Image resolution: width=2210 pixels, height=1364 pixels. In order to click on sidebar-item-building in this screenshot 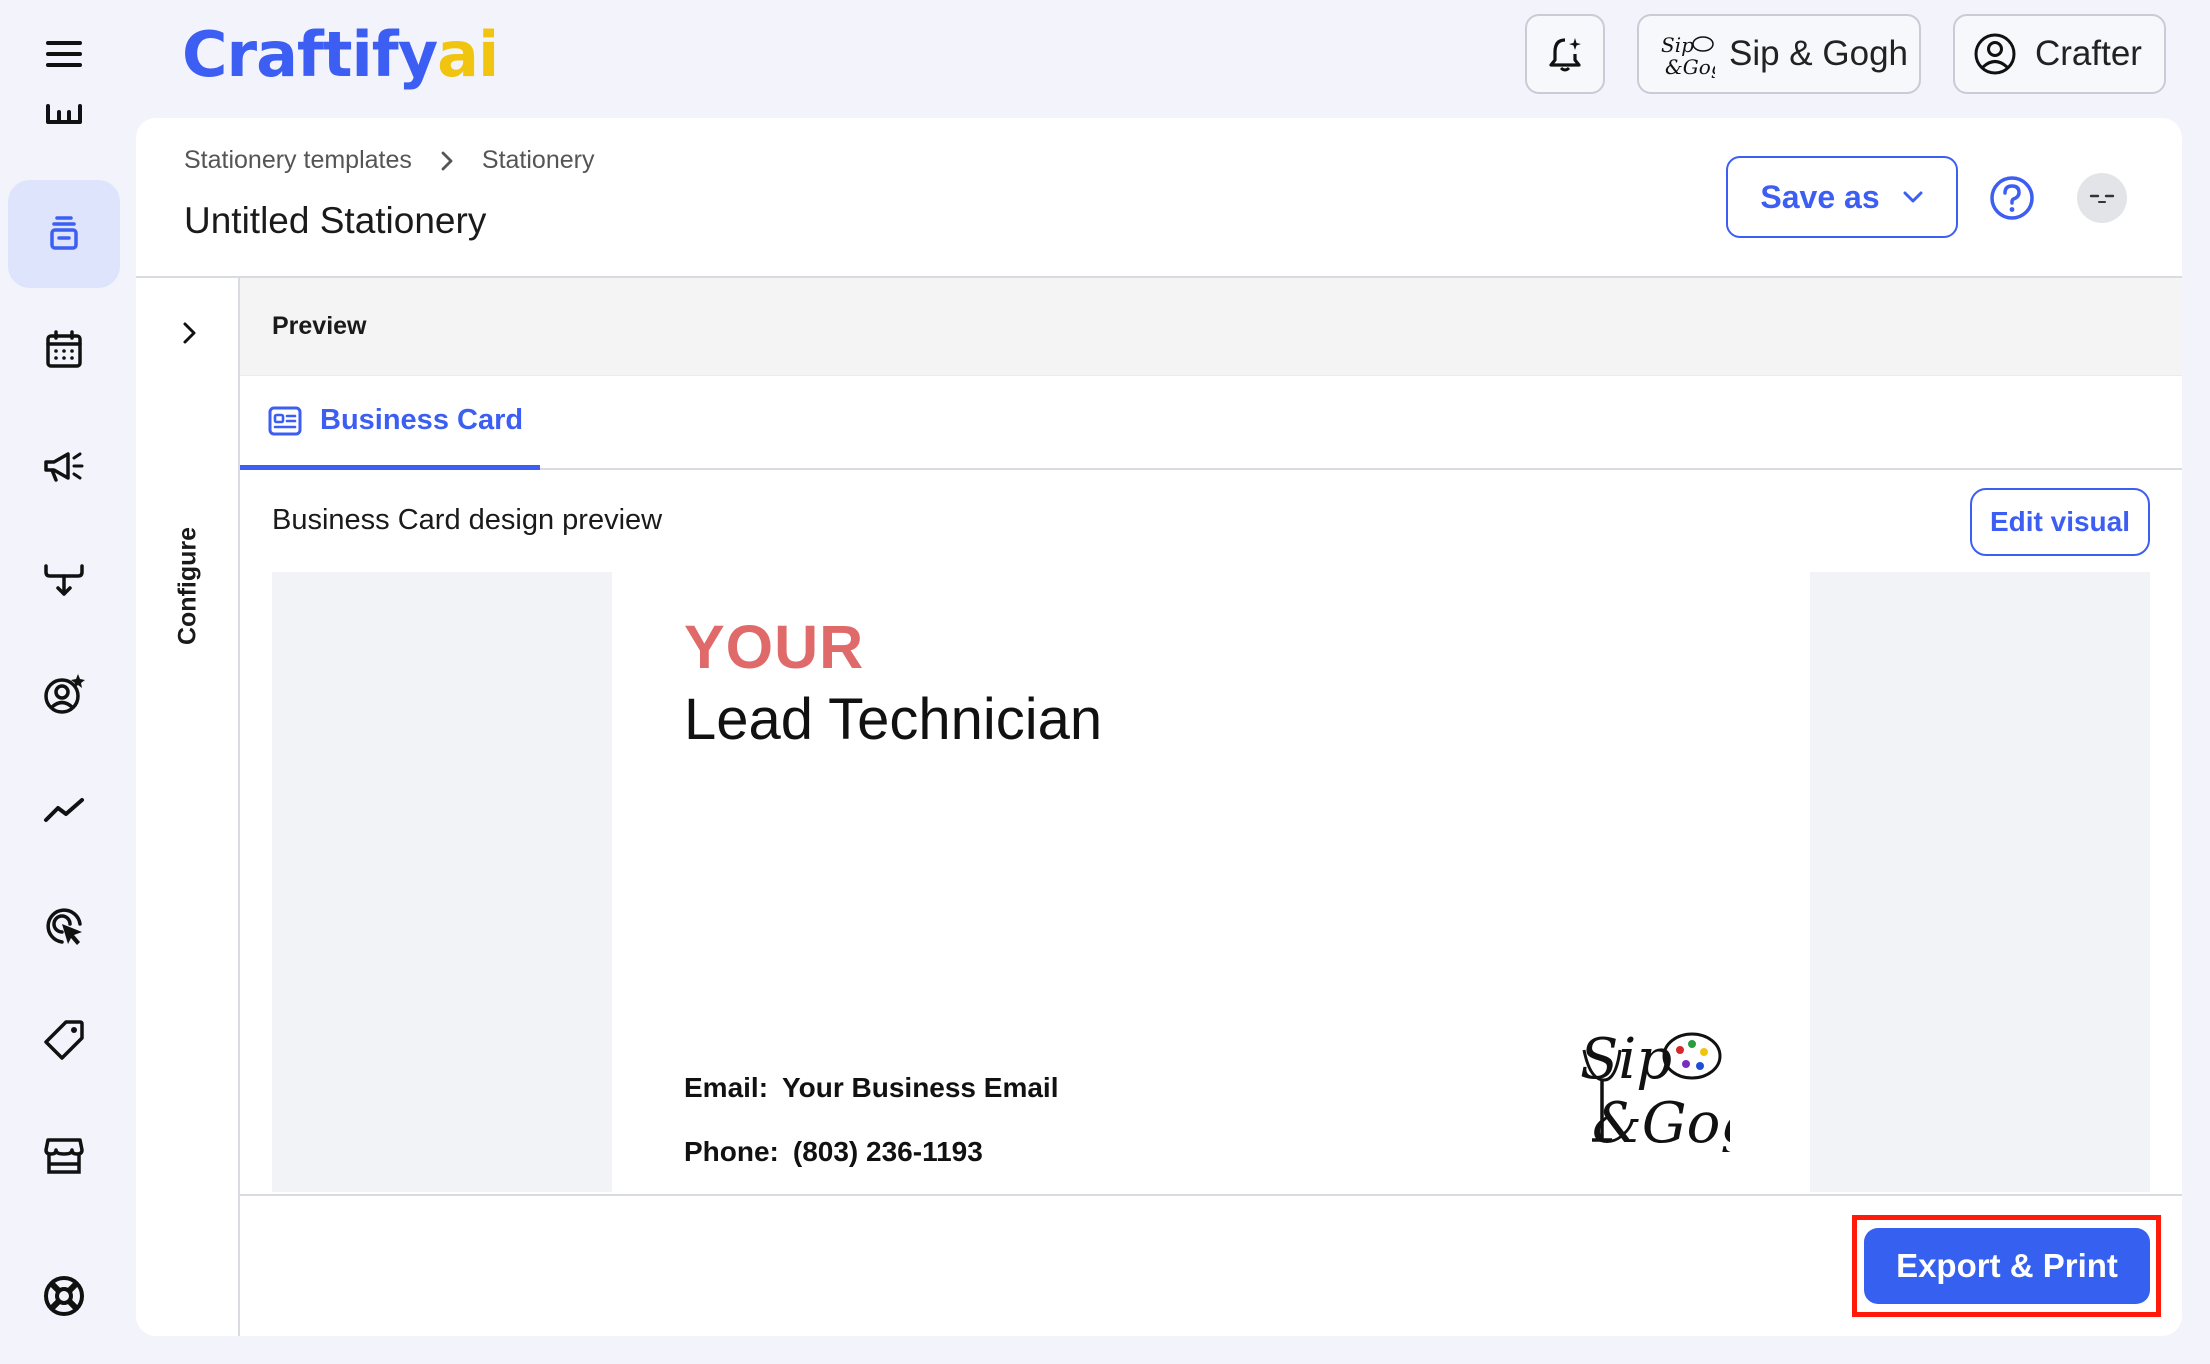, I will do `click(64, 110)`.